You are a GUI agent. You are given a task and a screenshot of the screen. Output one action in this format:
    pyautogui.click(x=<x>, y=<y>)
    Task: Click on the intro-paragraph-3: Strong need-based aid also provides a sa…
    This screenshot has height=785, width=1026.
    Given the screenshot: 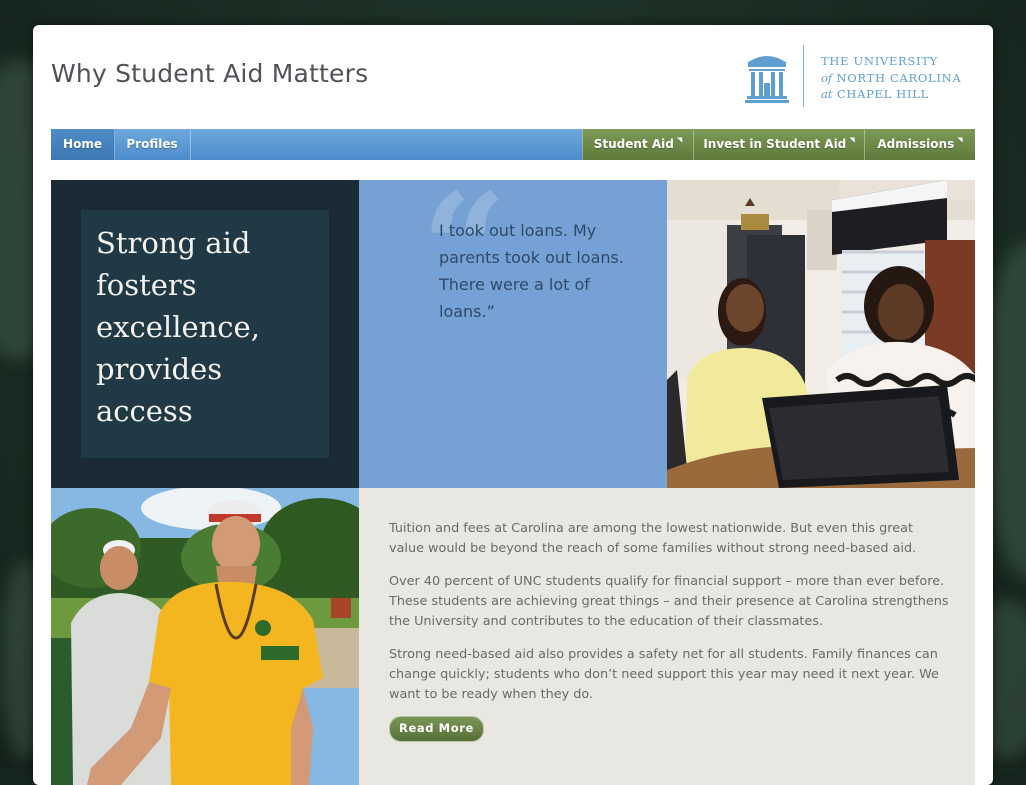 What is the action you would take?
    pyautogui.click(x=664, y=674)
    